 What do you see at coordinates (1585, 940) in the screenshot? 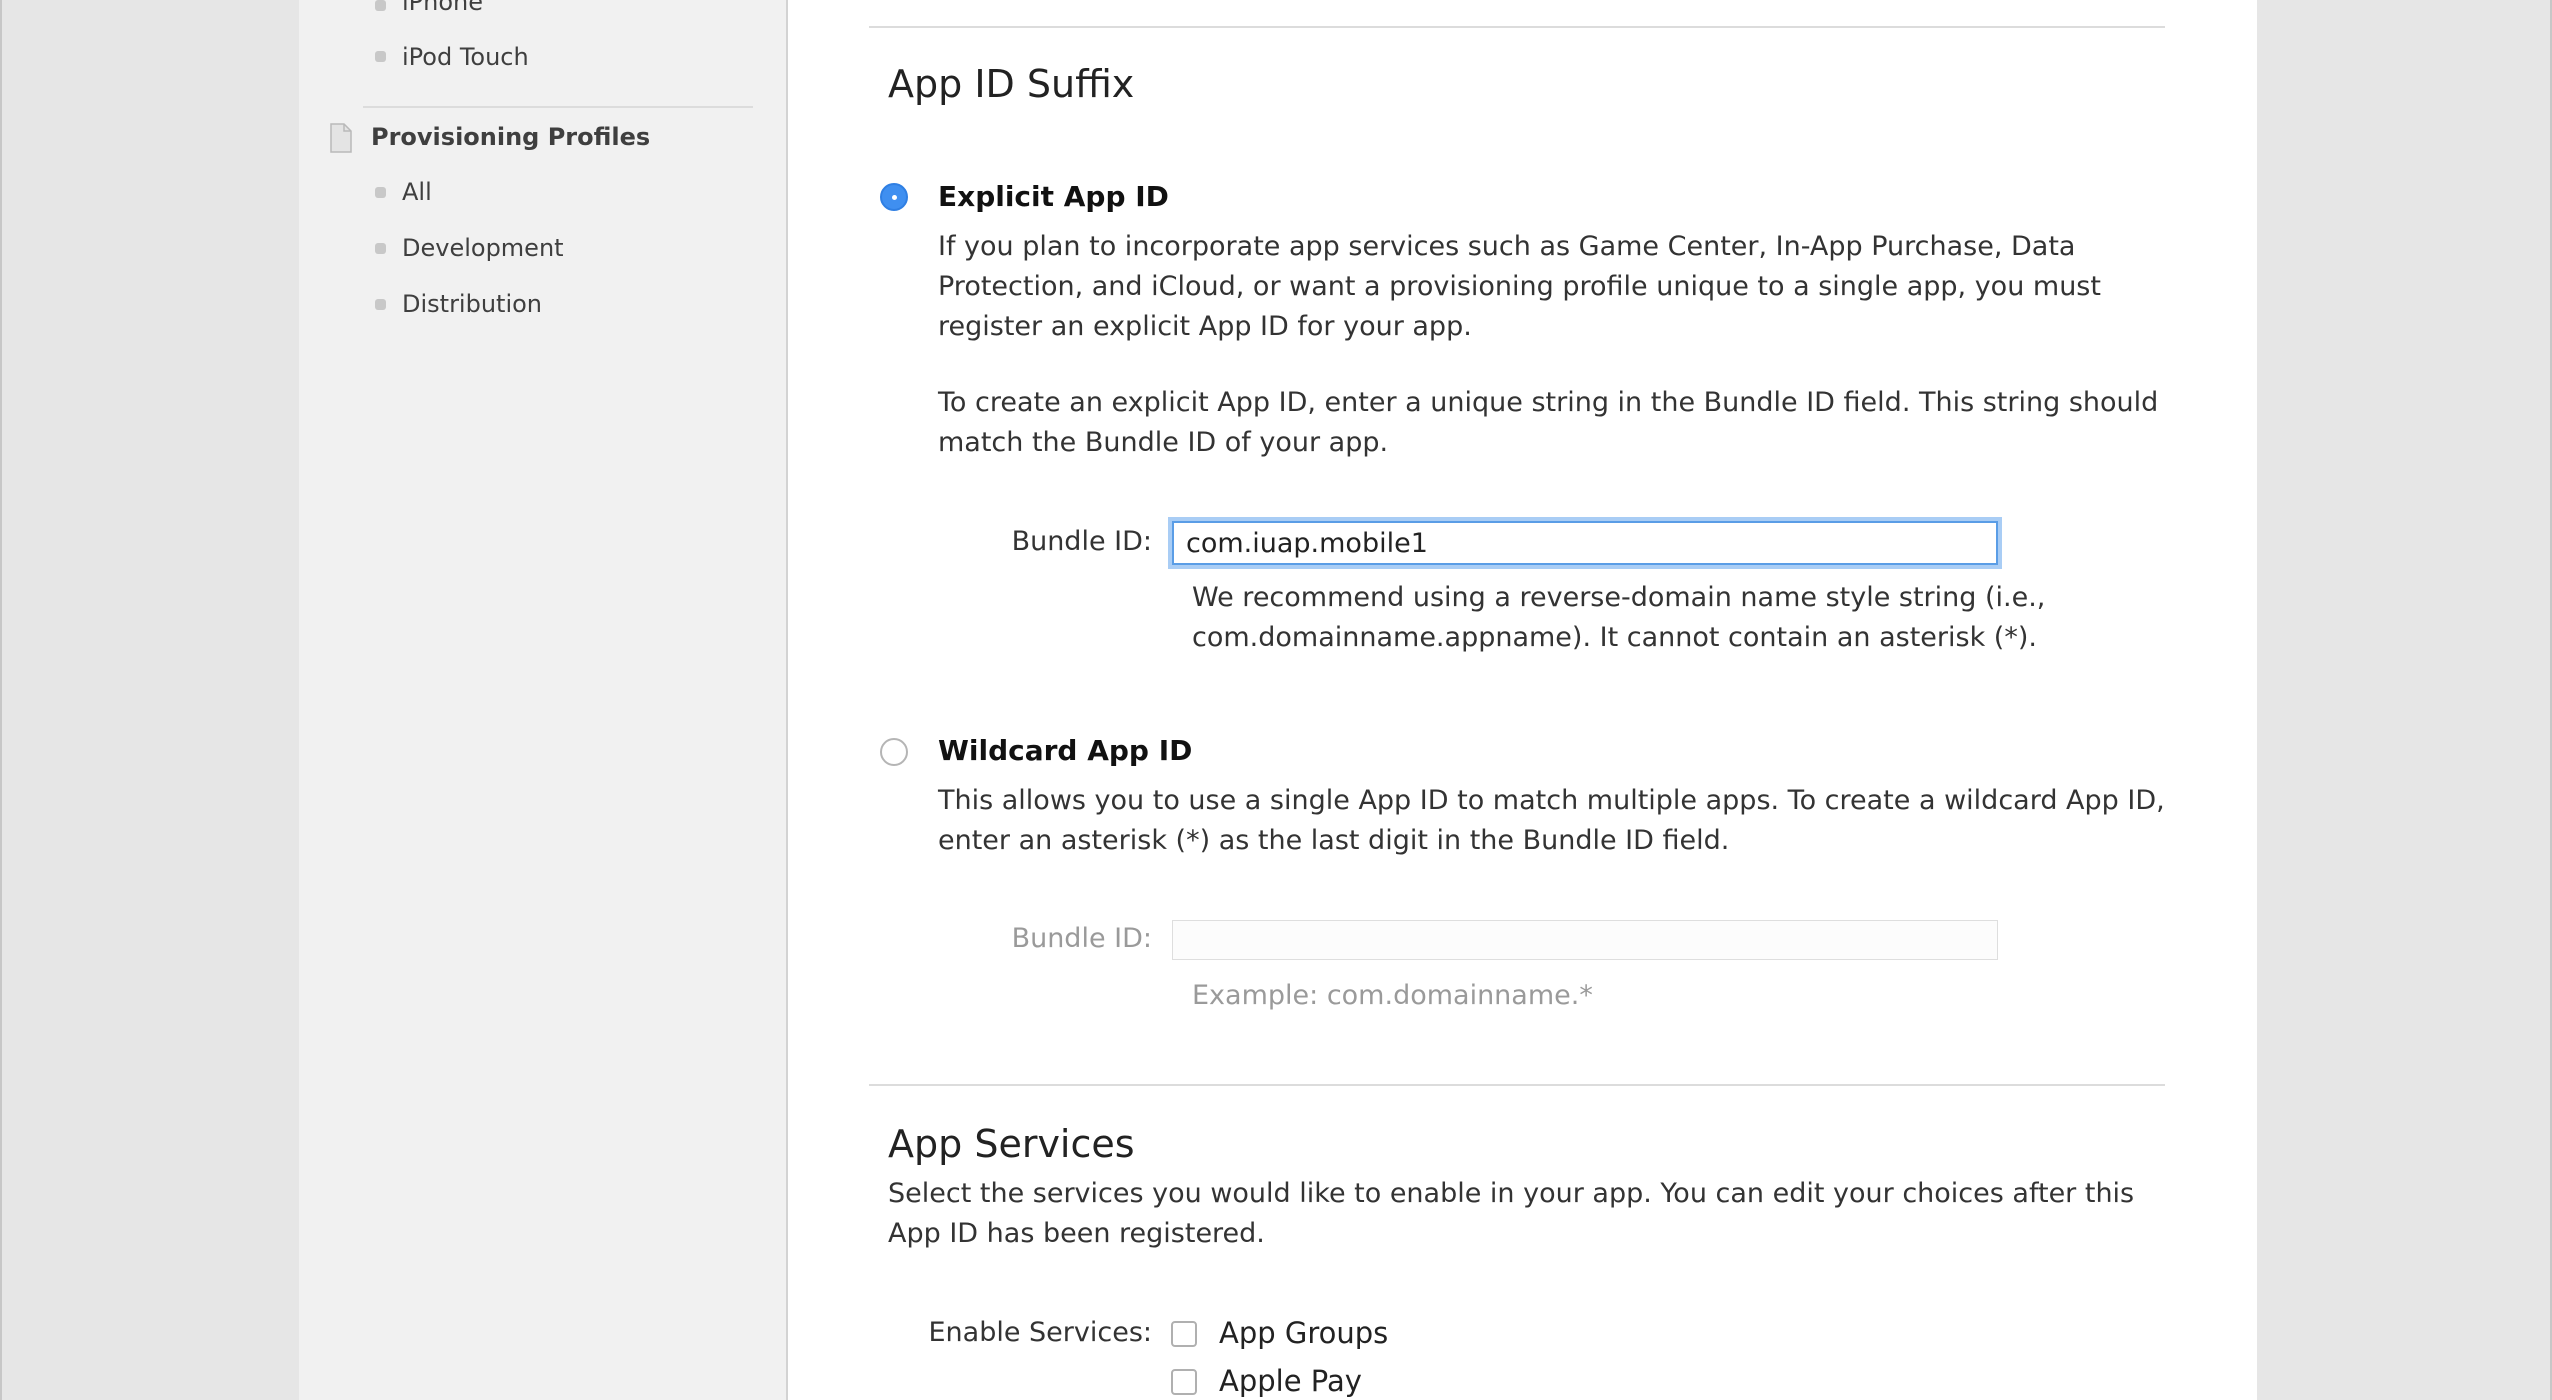
I see `wildcard-bundle-id-input` at bounding box center [1585, 940].